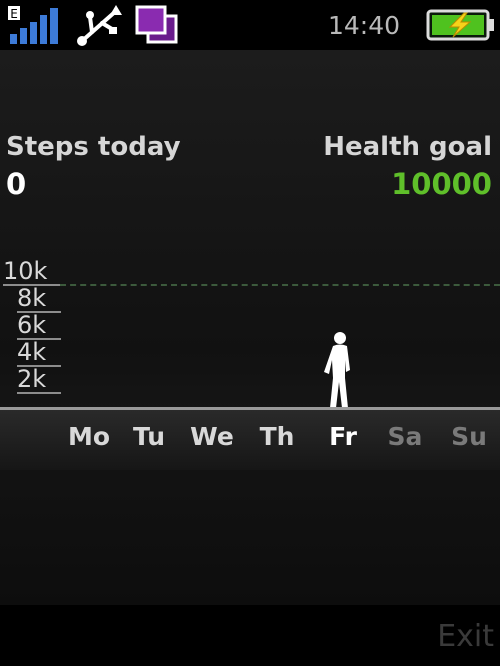 This screenshot has width=500, height=666. What do you see at coordinates (16, 184) in the screenshot?
I see `steps-today-value: 0` at bounding box center [16, 184].